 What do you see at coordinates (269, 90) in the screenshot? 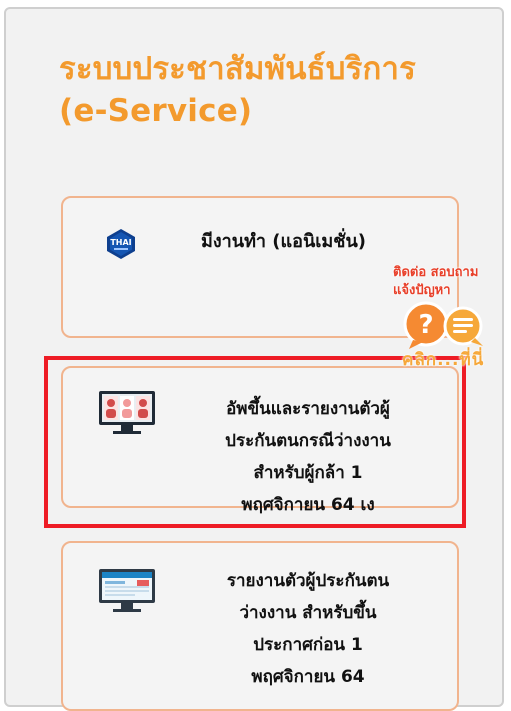
I see `page-title: ระบบประชาสัมพันธ์บริการ (e-Service)` at bounding box center [269, 90].